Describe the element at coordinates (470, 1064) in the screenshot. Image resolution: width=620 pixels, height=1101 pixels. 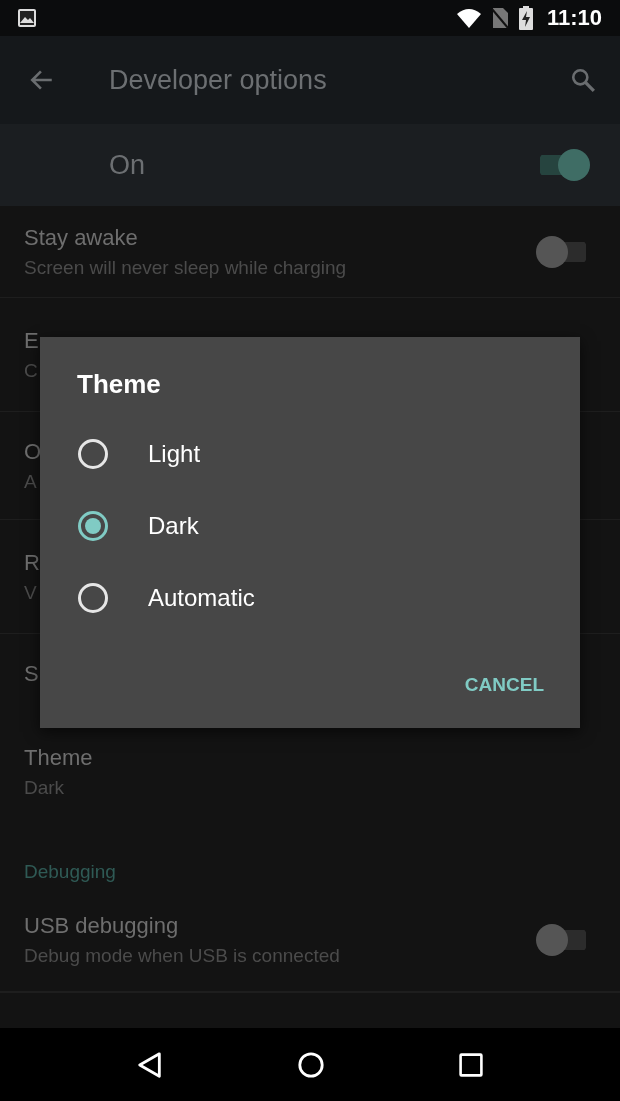
I see `recents-icon` at that location.